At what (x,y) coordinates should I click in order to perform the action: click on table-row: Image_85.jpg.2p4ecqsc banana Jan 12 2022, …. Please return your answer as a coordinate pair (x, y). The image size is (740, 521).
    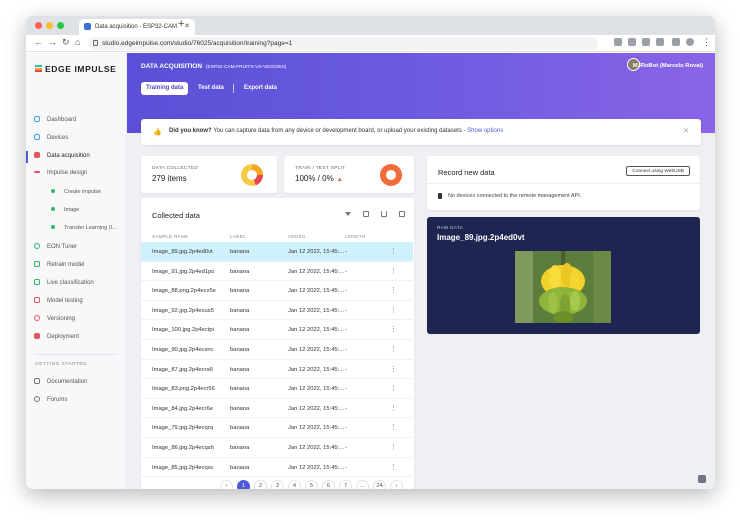
    Looking at the image, I should click on (277, 468).